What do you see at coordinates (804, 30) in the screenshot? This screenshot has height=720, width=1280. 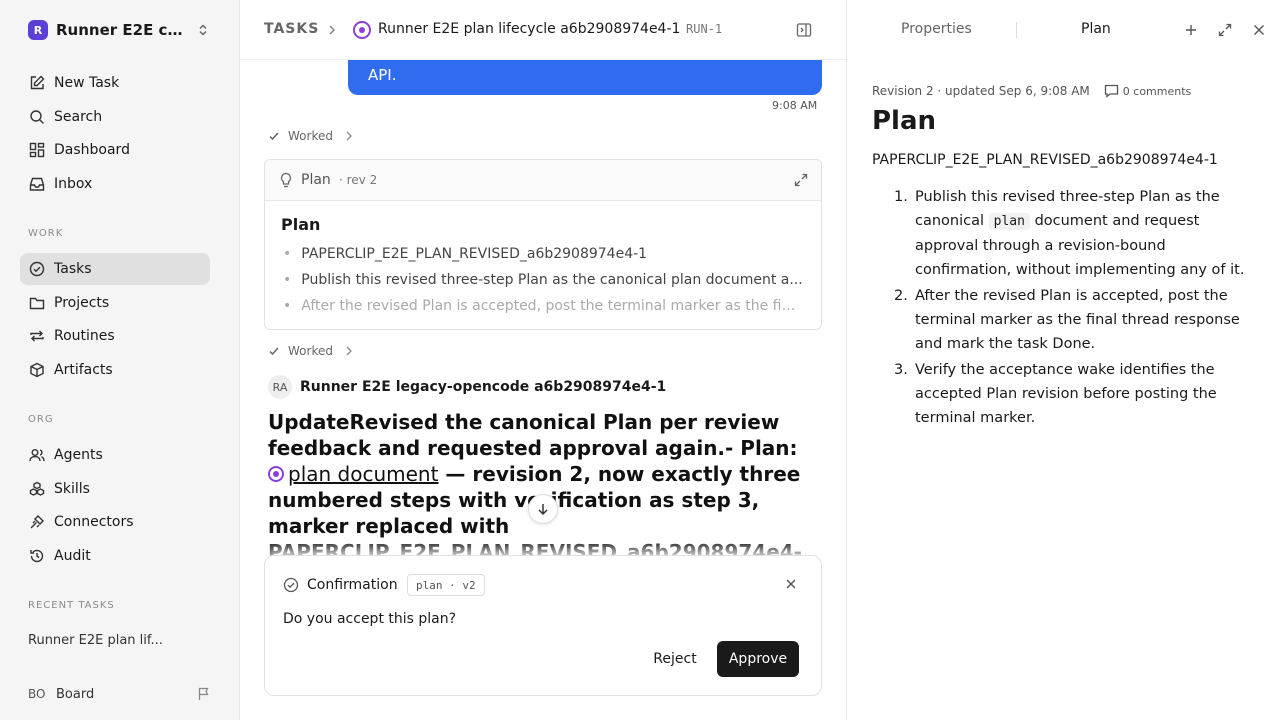 I see `panel-toggle-icon` at bounding box center [804, 30].